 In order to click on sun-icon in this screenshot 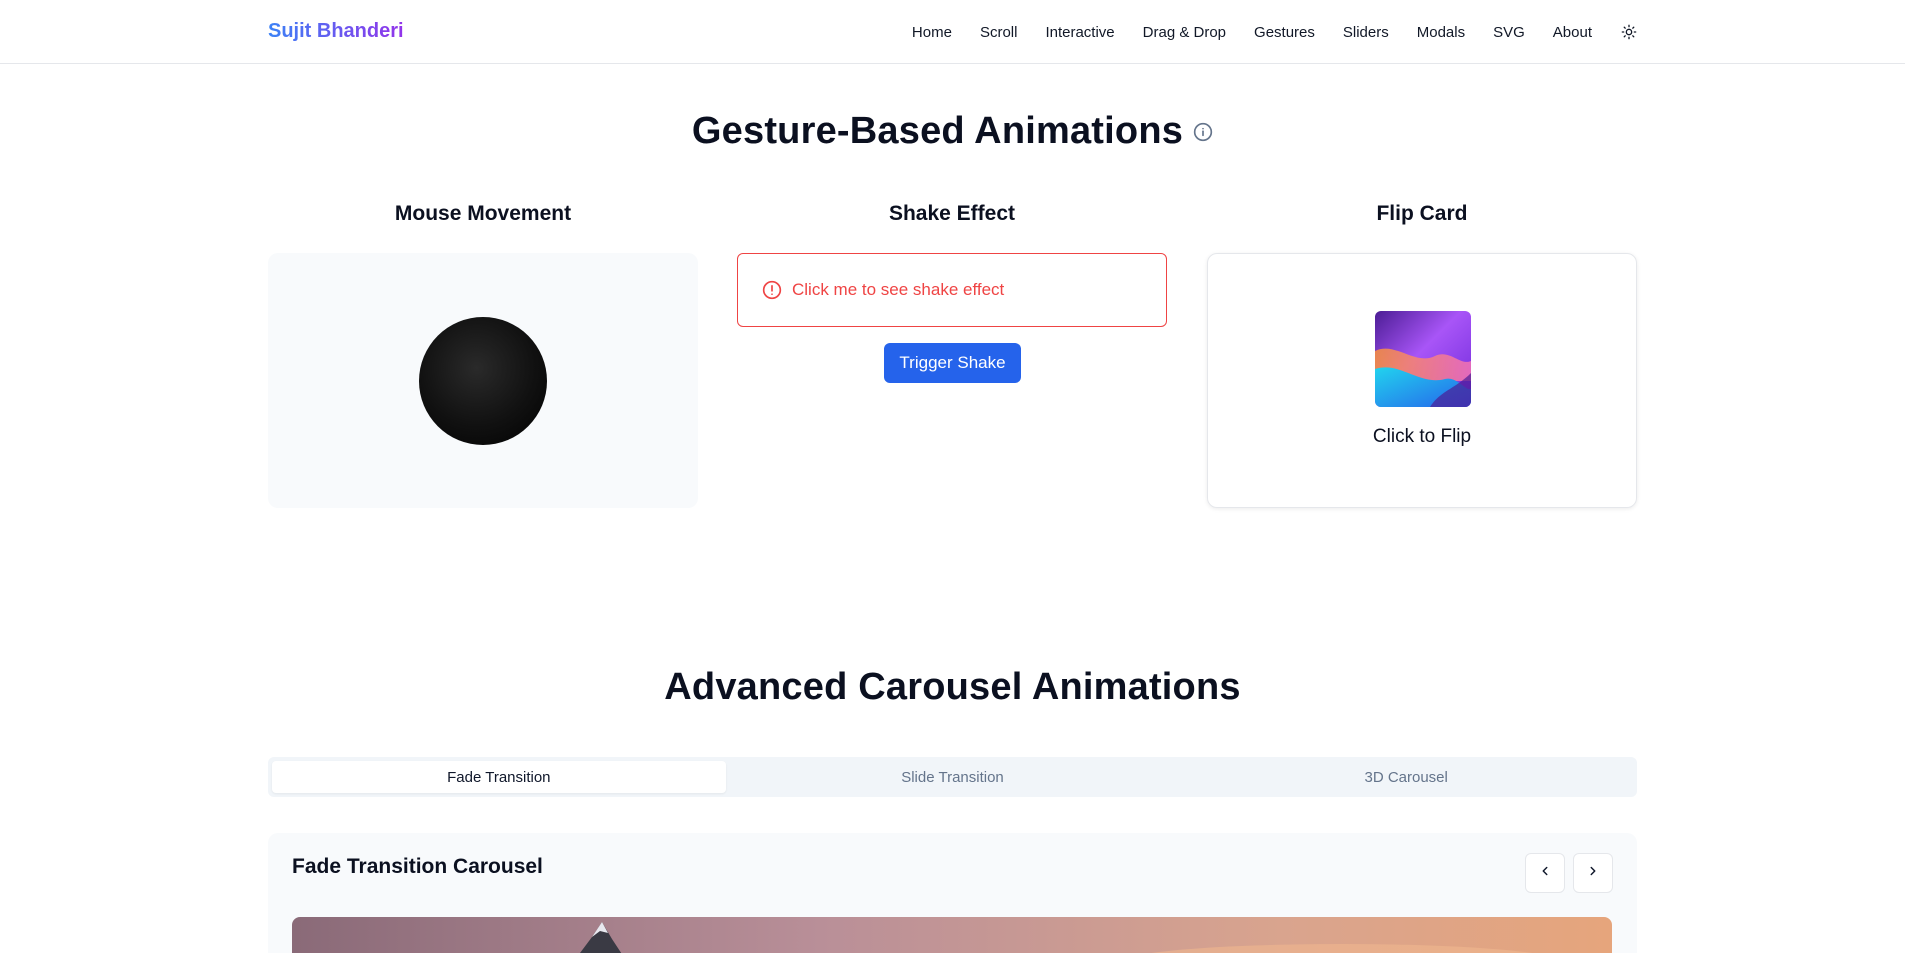, I will do `click(1629, 32)`.